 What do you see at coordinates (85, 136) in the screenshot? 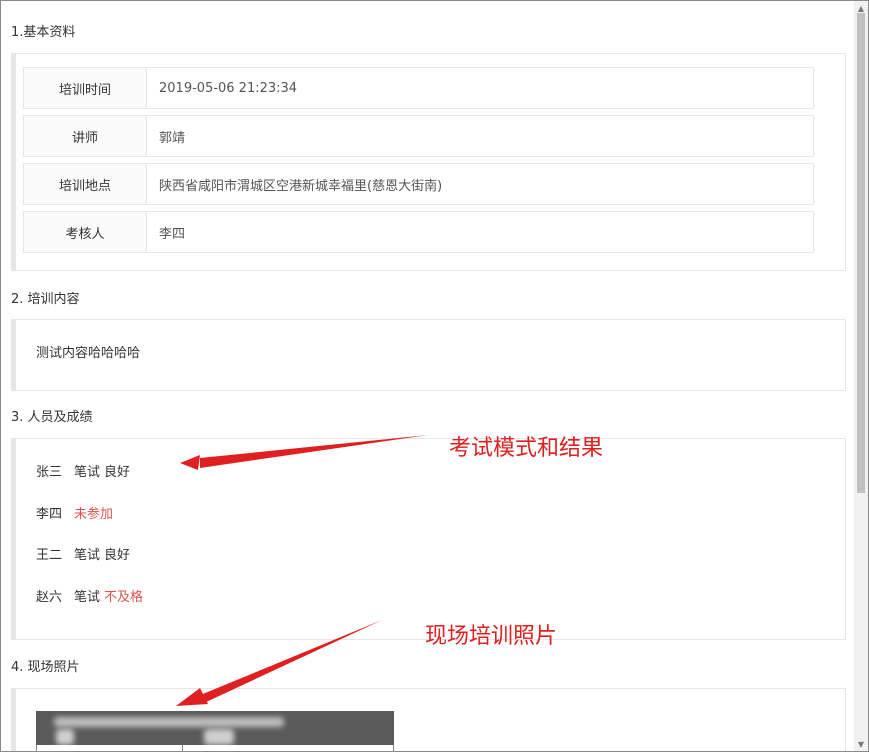
I see `info-label: 讲师` at bounding box center [85, 136].